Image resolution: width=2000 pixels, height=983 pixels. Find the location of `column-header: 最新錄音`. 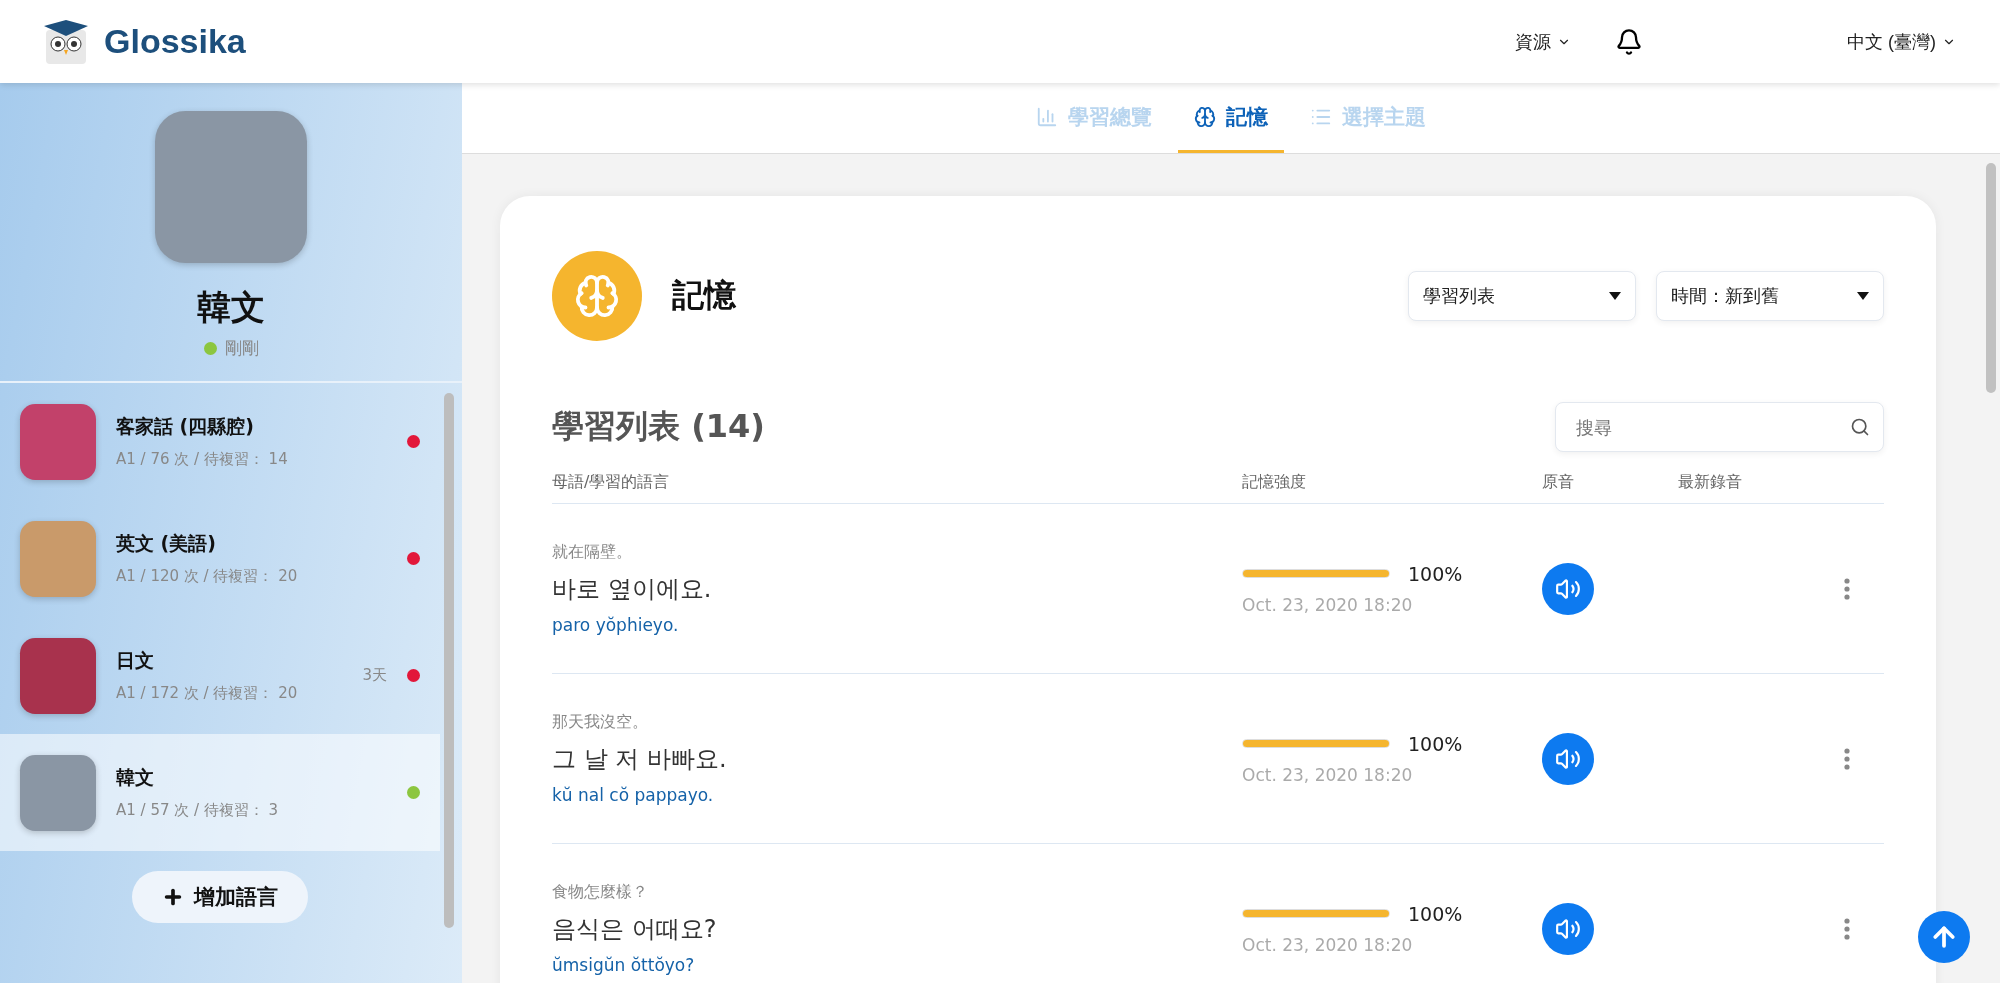

column-header: 最新錄音 is located at coordinates (1710, 482).